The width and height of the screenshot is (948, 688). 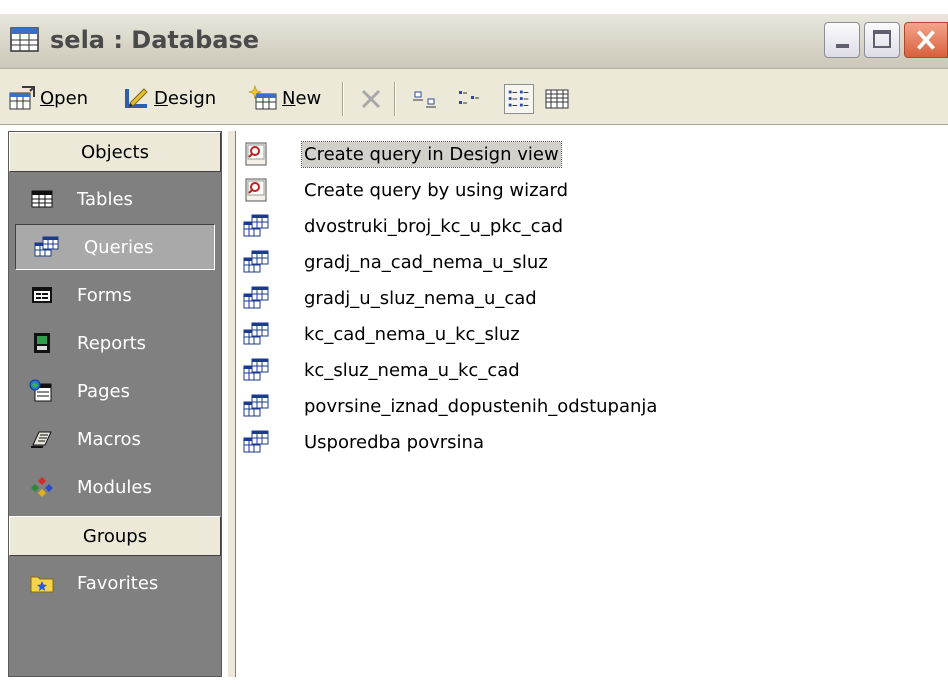 I want to click on list-item: gradj_na_cad_nema_u_sluz, so click(x=582, y=262).